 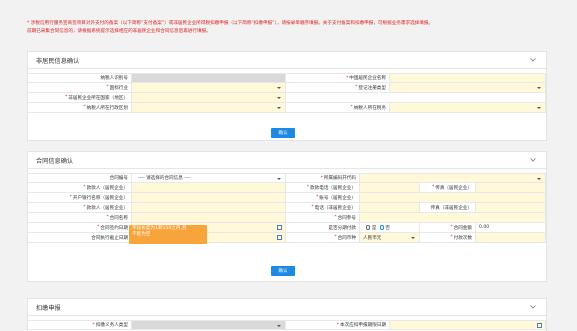 I want to click on contract-no-label: 合同编号, so click(x=80, y=178).